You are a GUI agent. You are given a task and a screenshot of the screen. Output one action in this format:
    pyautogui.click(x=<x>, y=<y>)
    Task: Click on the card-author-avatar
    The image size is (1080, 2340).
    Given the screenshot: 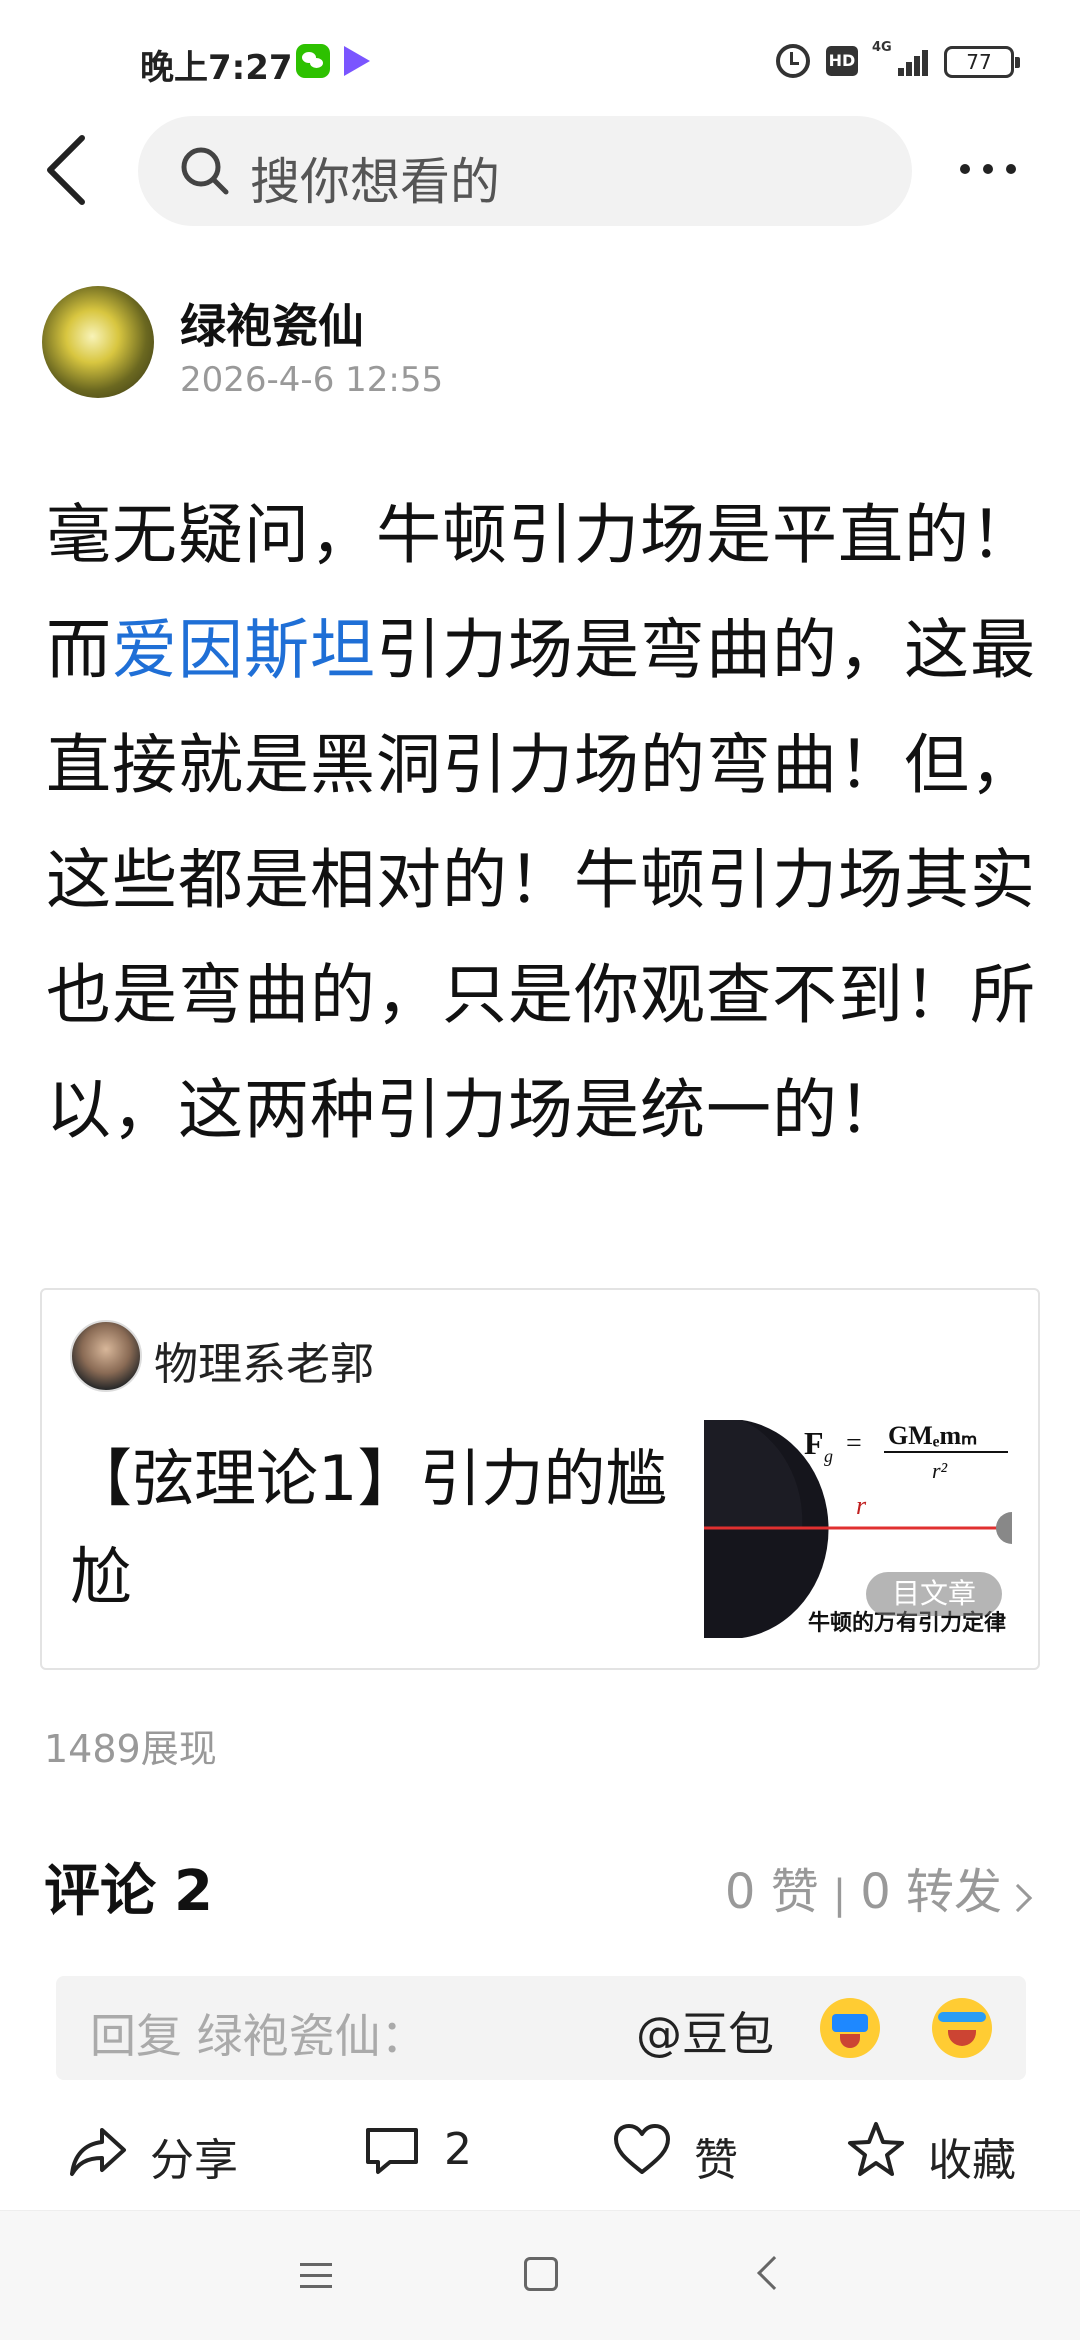 What is the action you would take?
    pyautogui.click(x=106, y=1356)
    